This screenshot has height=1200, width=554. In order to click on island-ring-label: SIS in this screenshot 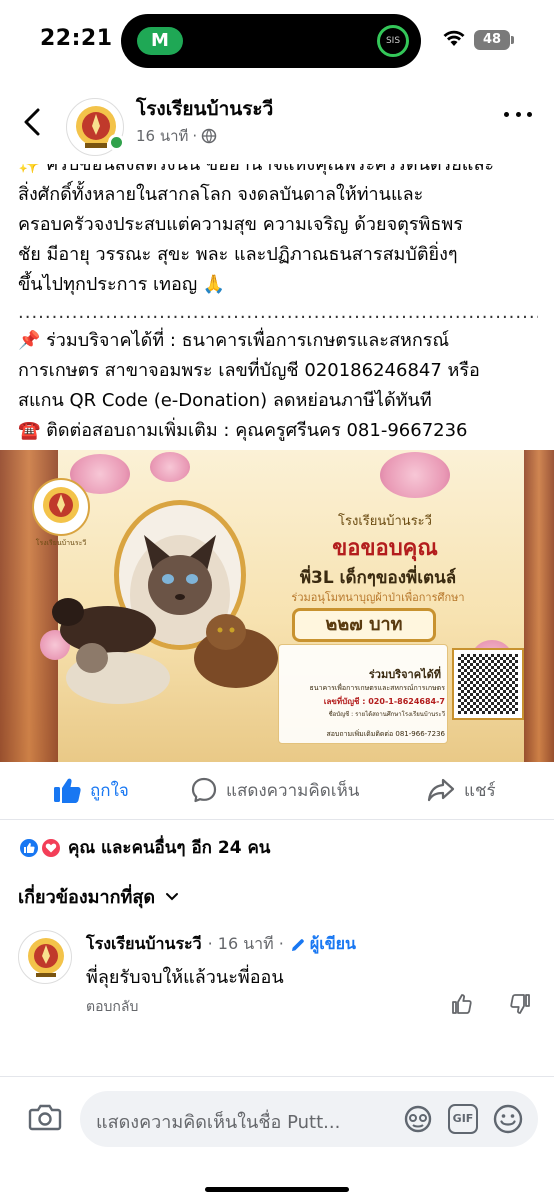, I will do `click(393, 41)`.